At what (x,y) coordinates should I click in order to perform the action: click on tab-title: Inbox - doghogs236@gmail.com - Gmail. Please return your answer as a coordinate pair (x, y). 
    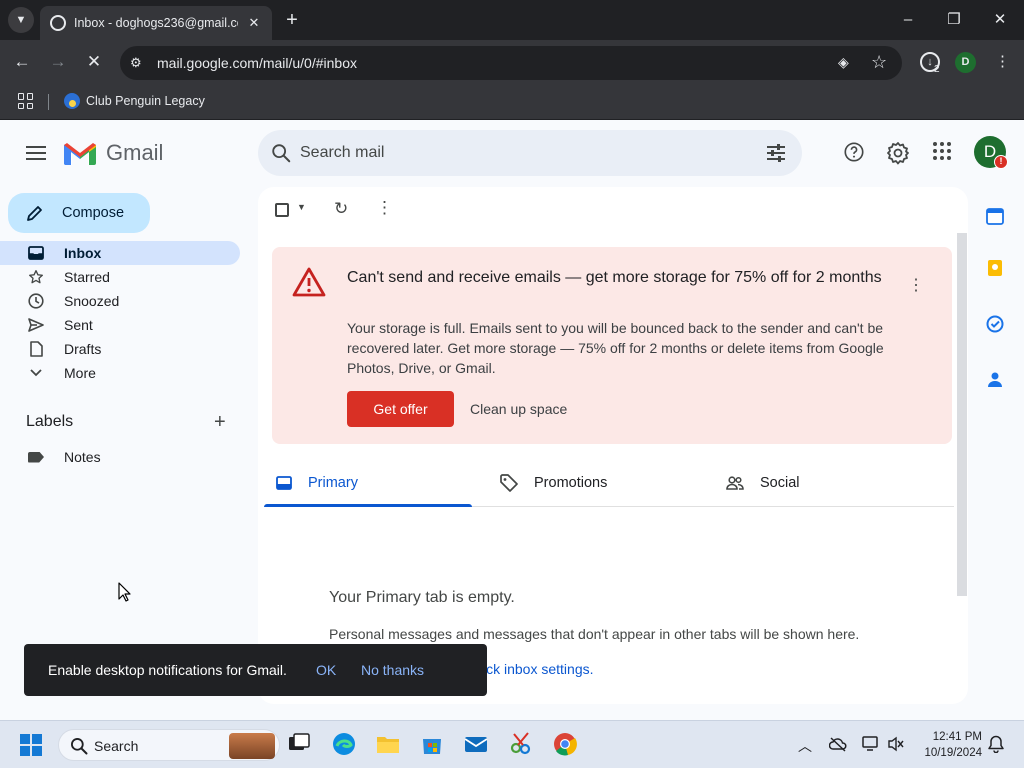
    Looking at the image, I should click on (156, 23).